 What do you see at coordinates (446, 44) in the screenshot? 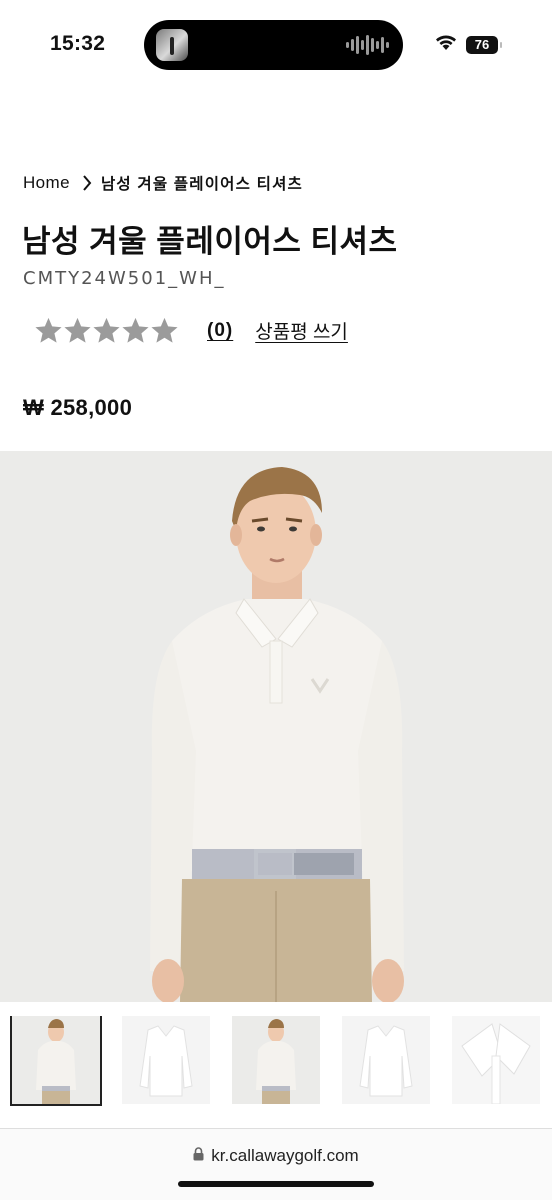
I see `wifi-icon` at bounding box center [446, 44].